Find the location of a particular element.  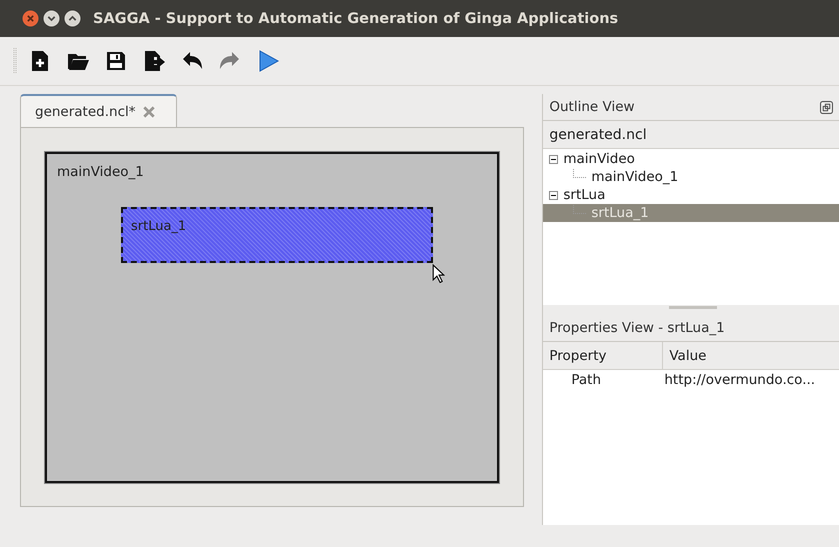

tree-item: mainVideo is located at coordinates (691, 159).